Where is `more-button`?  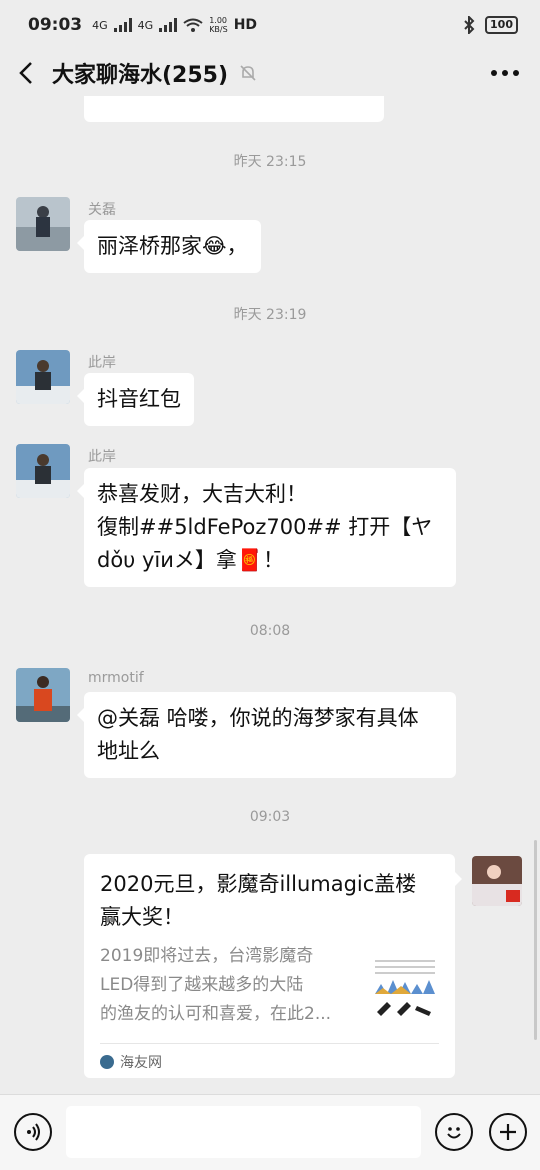
more-button is located at coordinates (505, 73).